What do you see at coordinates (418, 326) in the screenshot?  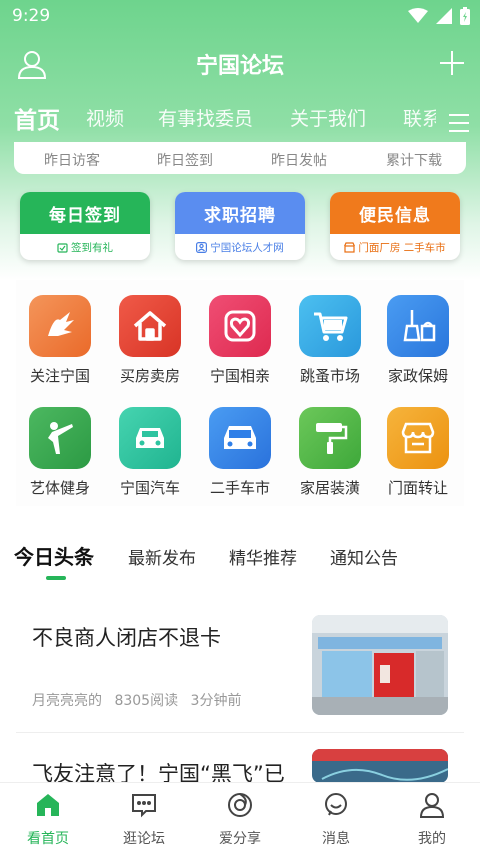 I see `broom-icon` at bounding box center [418, 326].